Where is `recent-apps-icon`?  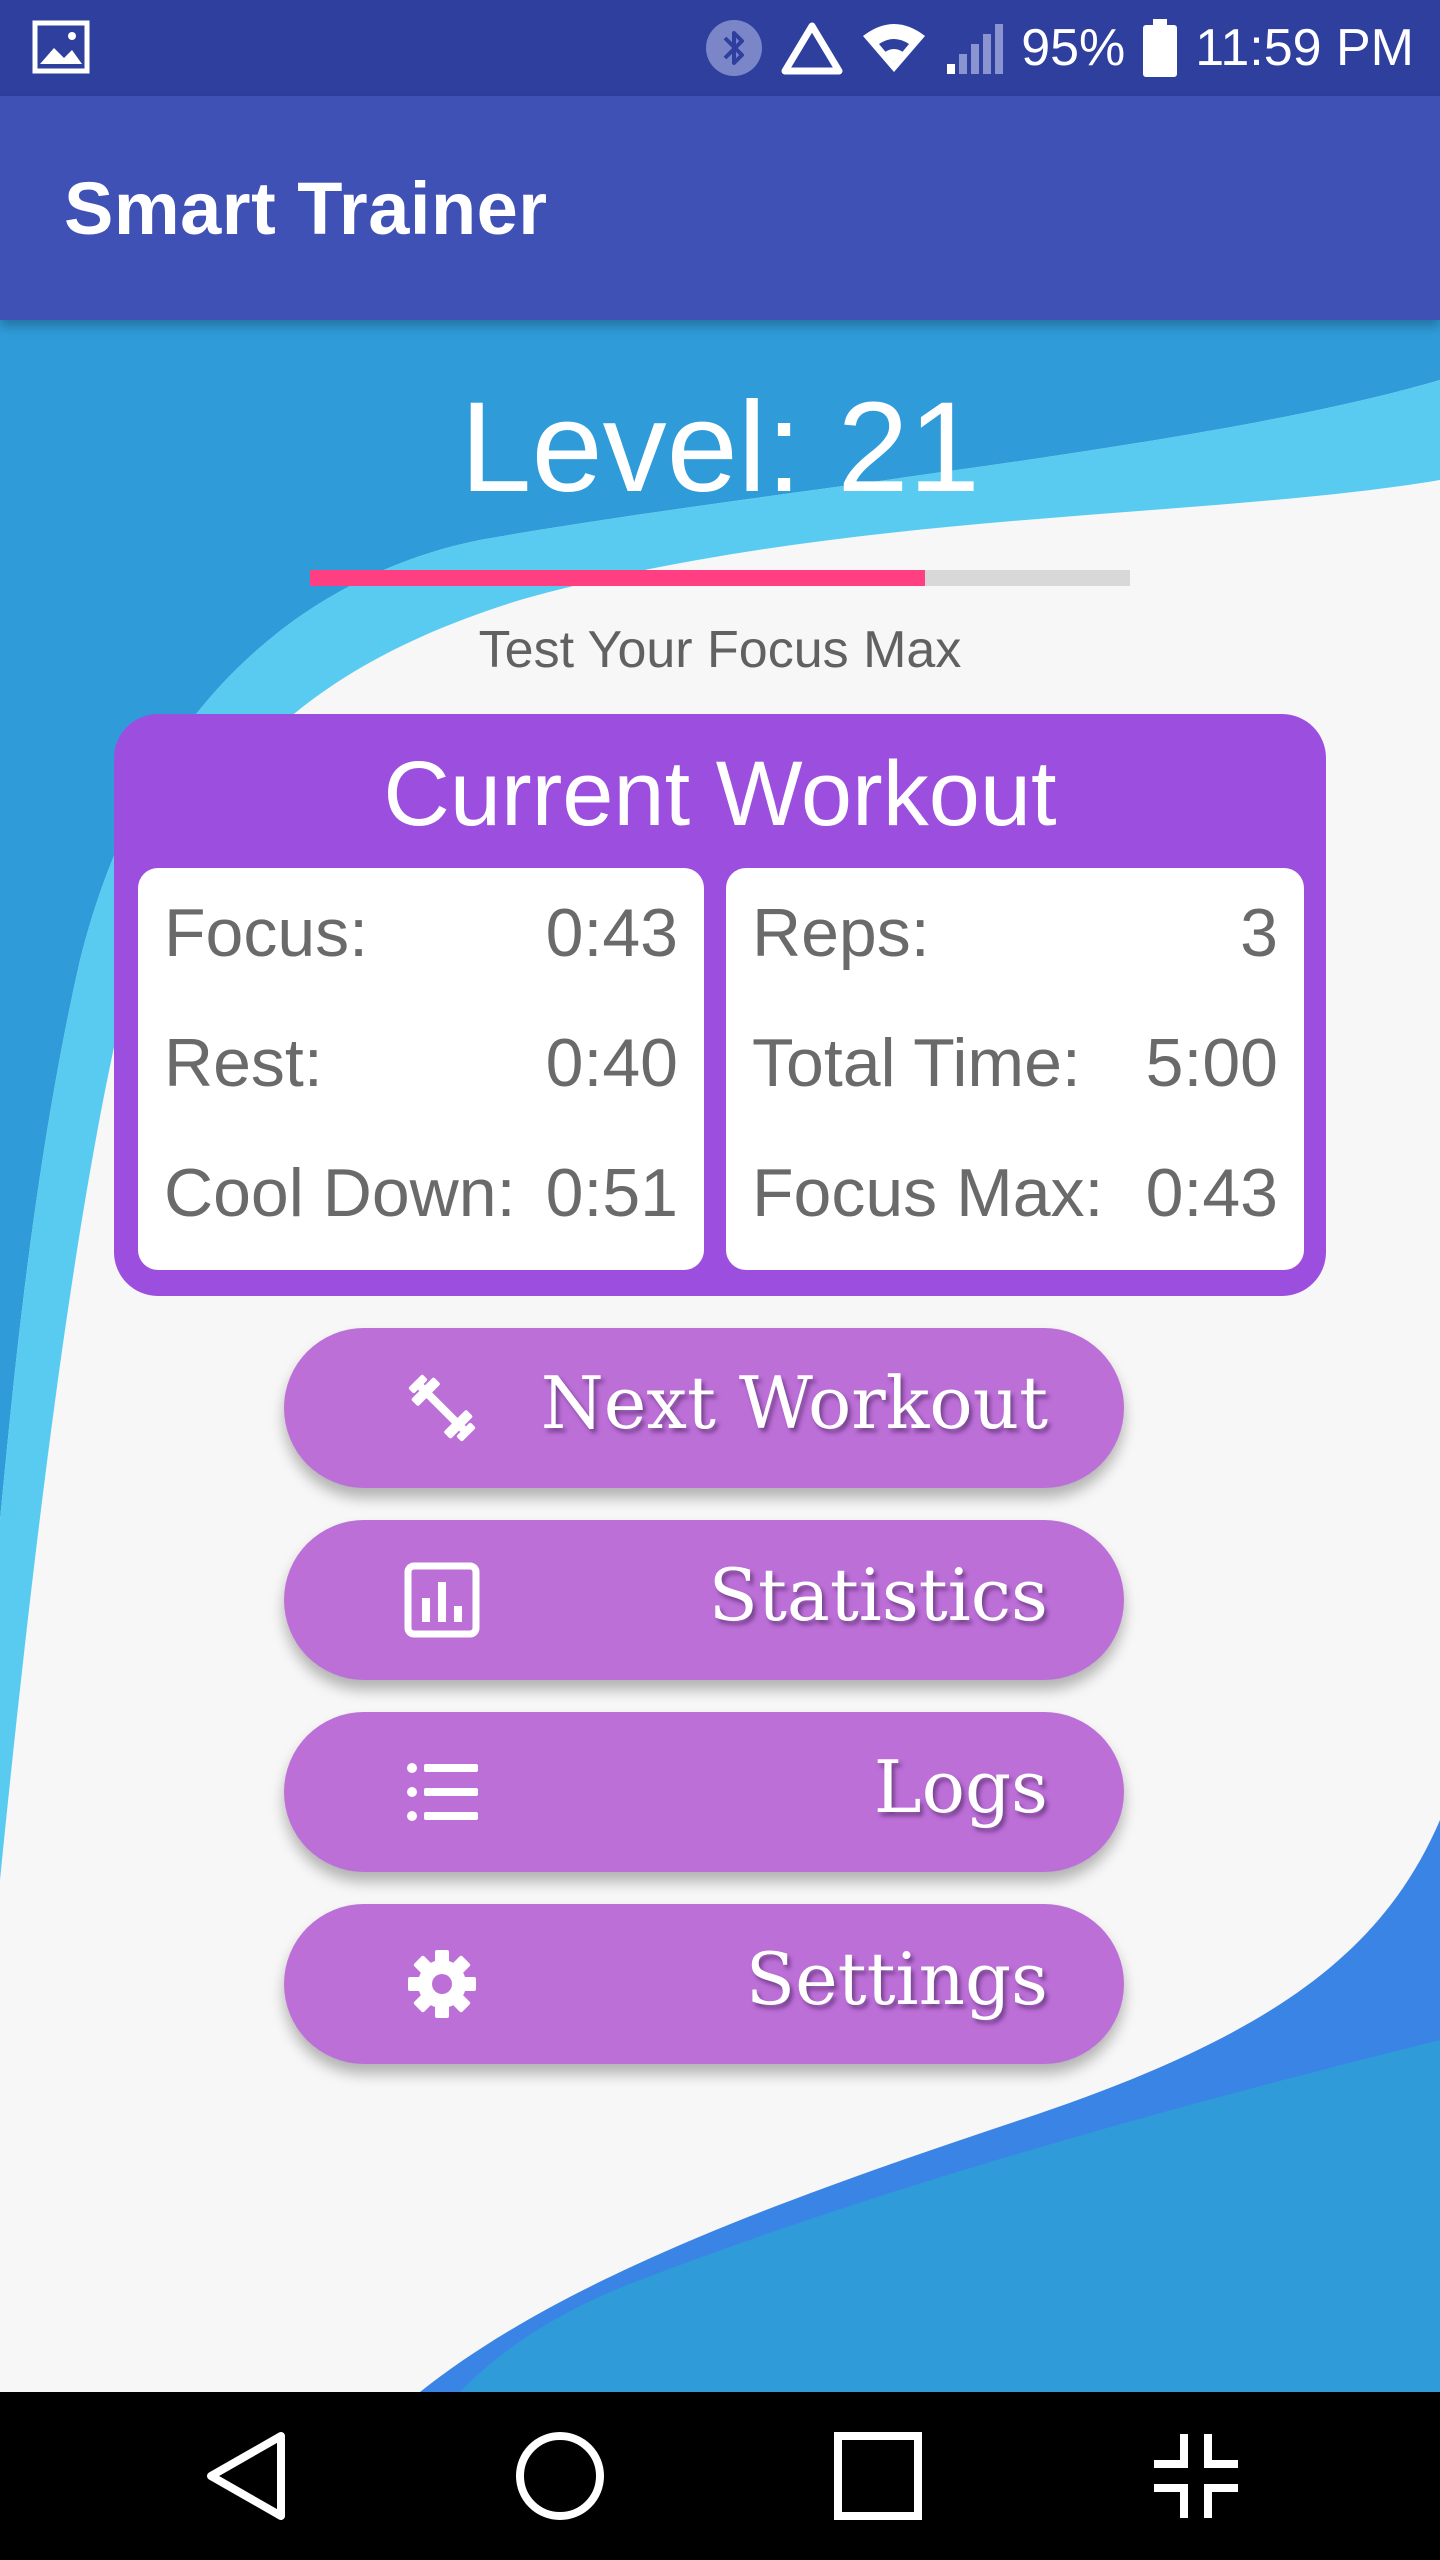 recent-apps-icon is located at coordinates (878, 2476).